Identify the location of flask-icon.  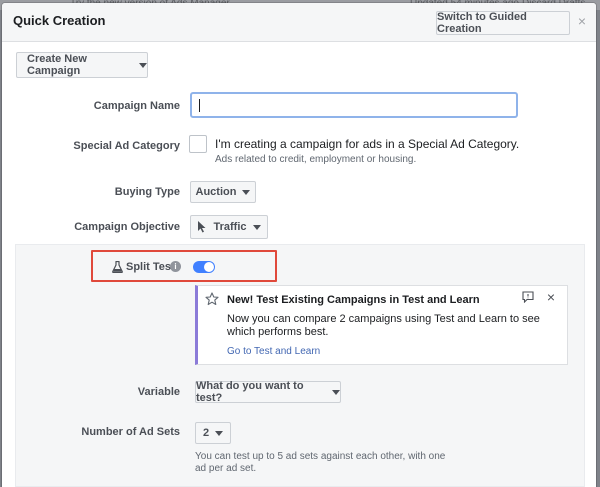
(117, 267).